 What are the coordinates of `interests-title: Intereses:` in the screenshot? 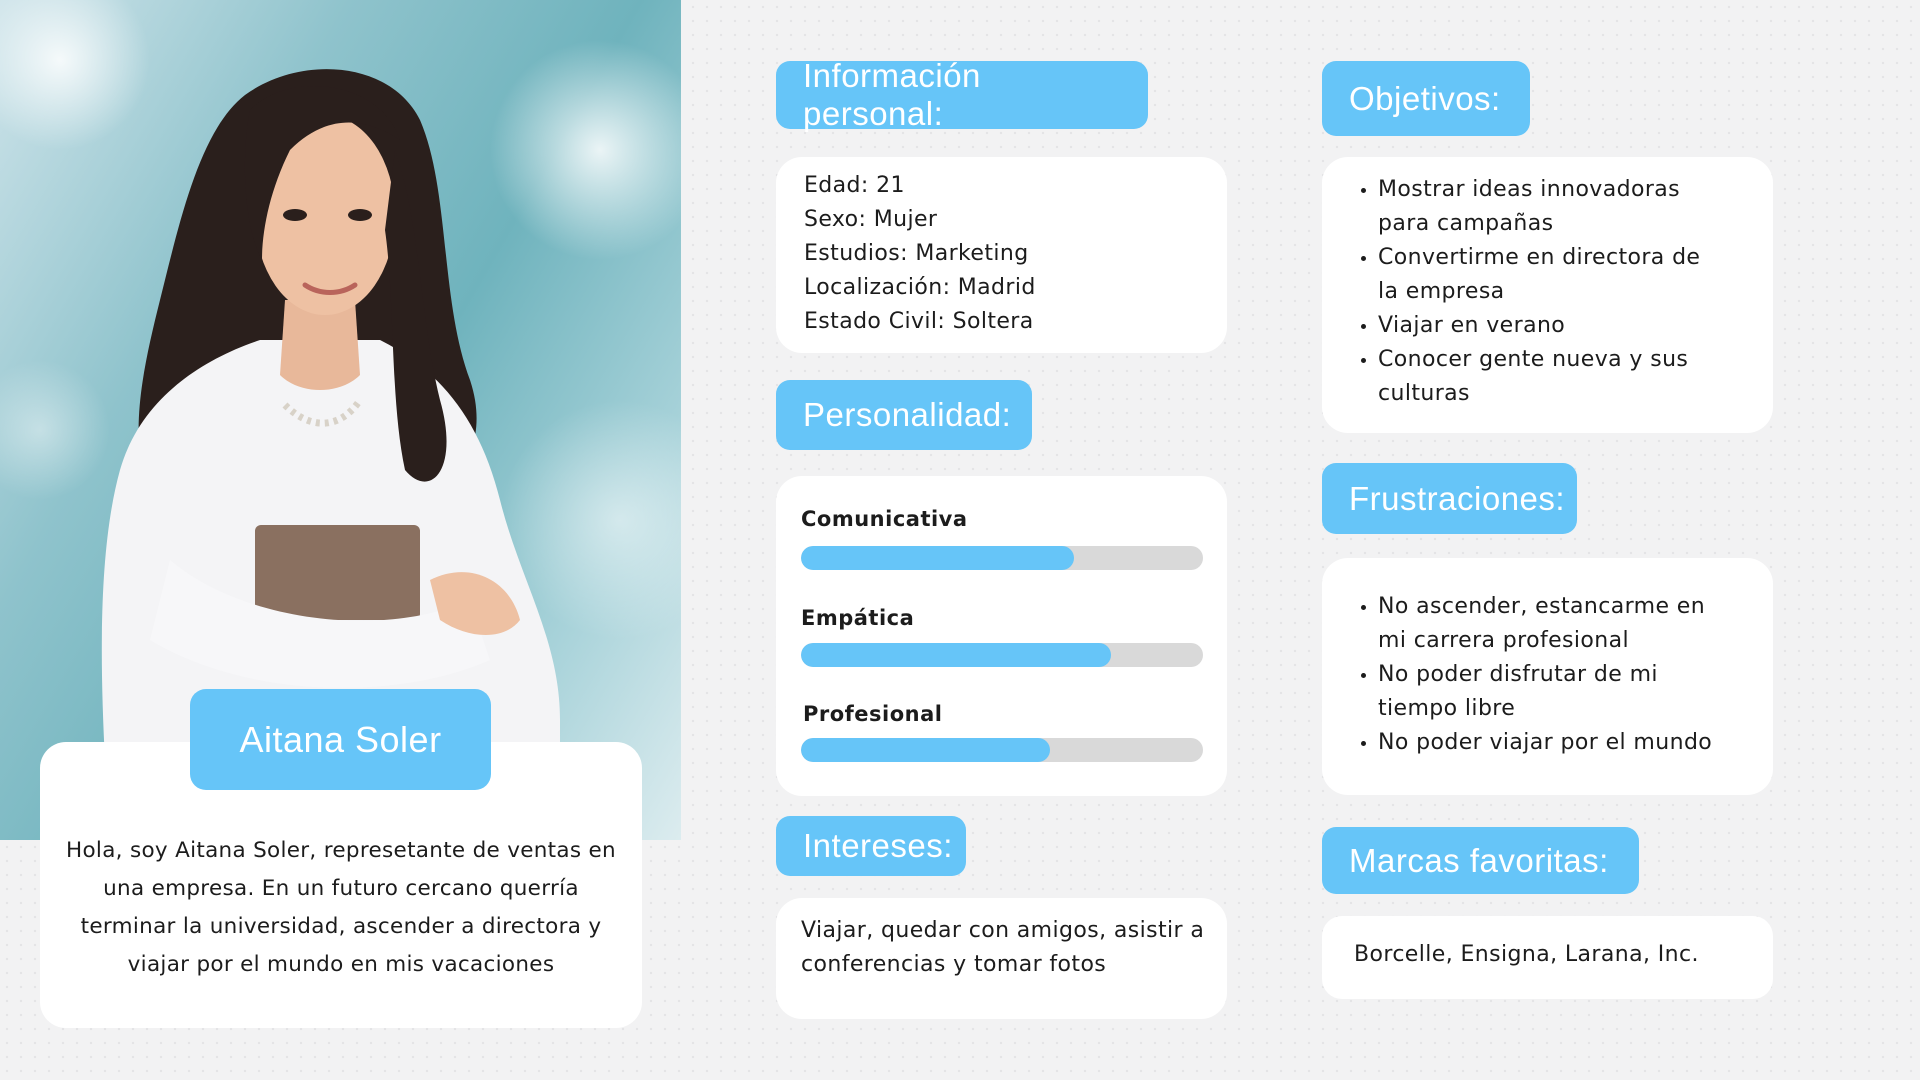 It's located at (871, 846).